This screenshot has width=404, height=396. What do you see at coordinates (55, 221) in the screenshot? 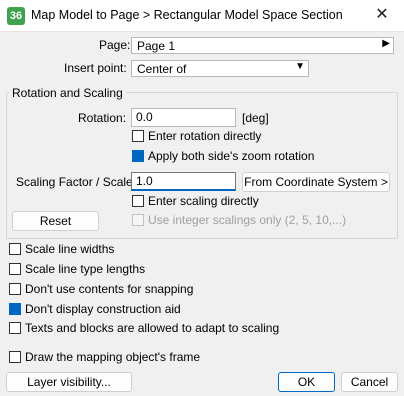
I see `reset-button: Reset` at bounding box center [55, 221].